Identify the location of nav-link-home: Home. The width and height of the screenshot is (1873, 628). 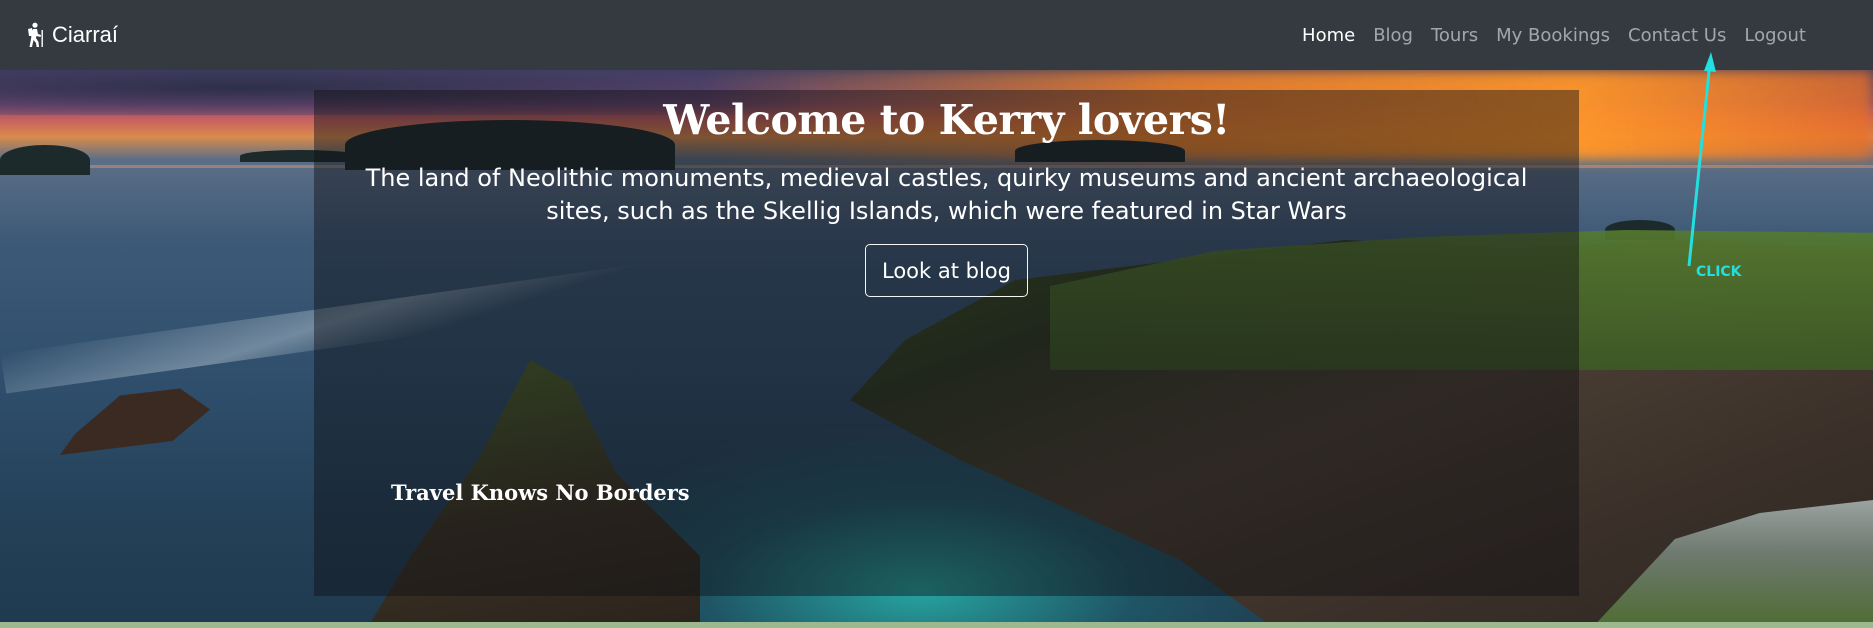
(1328, 35).